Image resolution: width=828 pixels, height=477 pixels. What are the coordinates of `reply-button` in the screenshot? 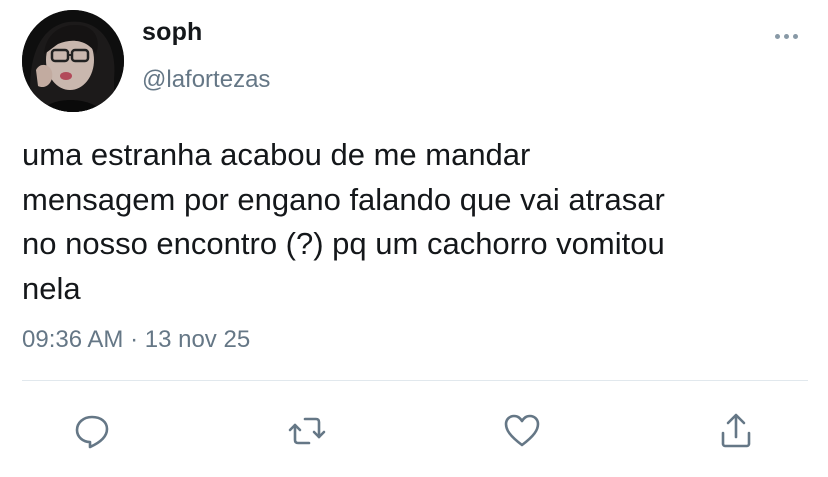 It's located at (92, 431).